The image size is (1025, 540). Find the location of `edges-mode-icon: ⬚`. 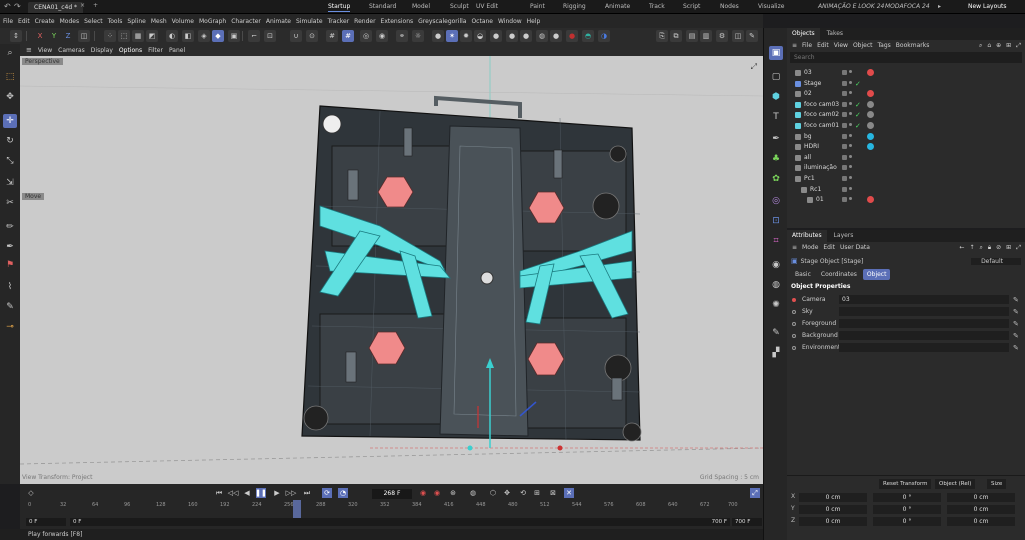

edges-mode-icon: ⬚ is located at coordinates (124, 36).